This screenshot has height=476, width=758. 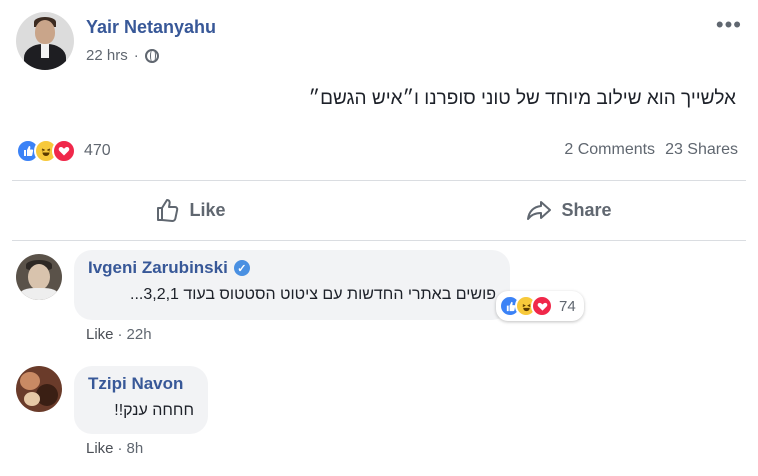 I want to click on comments-count: 2 Comments, so click(x=609, y=150).